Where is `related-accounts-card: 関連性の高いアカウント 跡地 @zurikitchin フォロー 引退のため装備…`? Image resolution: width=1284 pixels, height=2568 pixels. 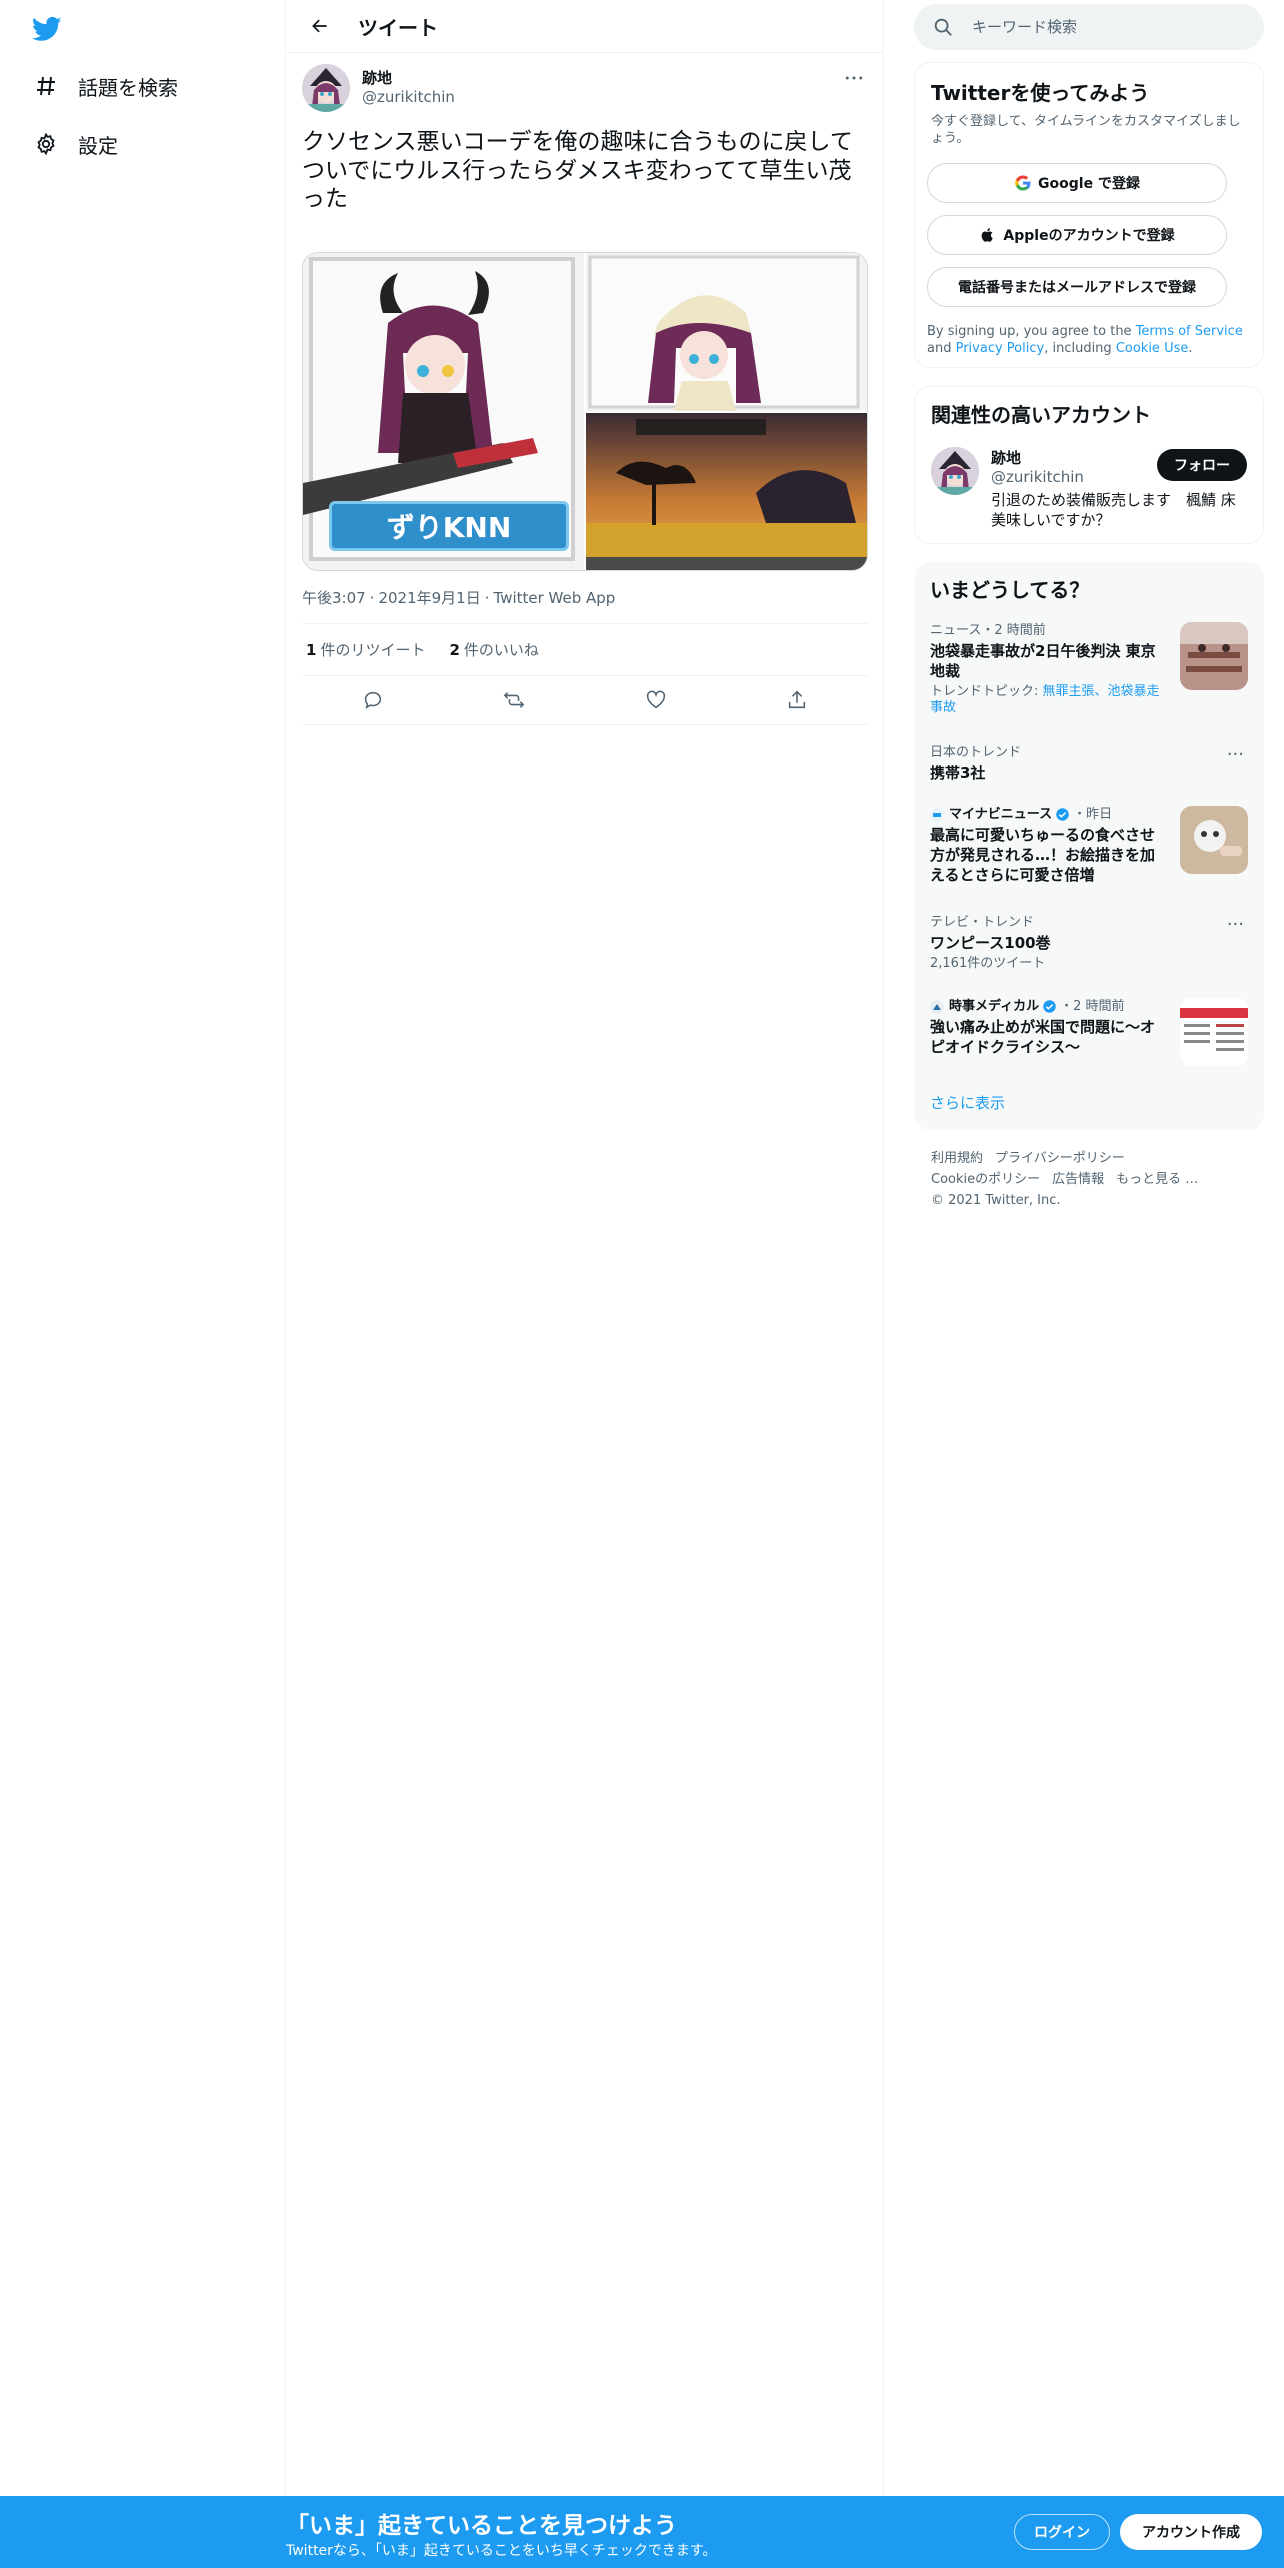
related-accounts-card: 関連性の高いアカウント 跡地 @zurikitchin フォロー 引退のため装備… is located at coordinates (1089, 465).